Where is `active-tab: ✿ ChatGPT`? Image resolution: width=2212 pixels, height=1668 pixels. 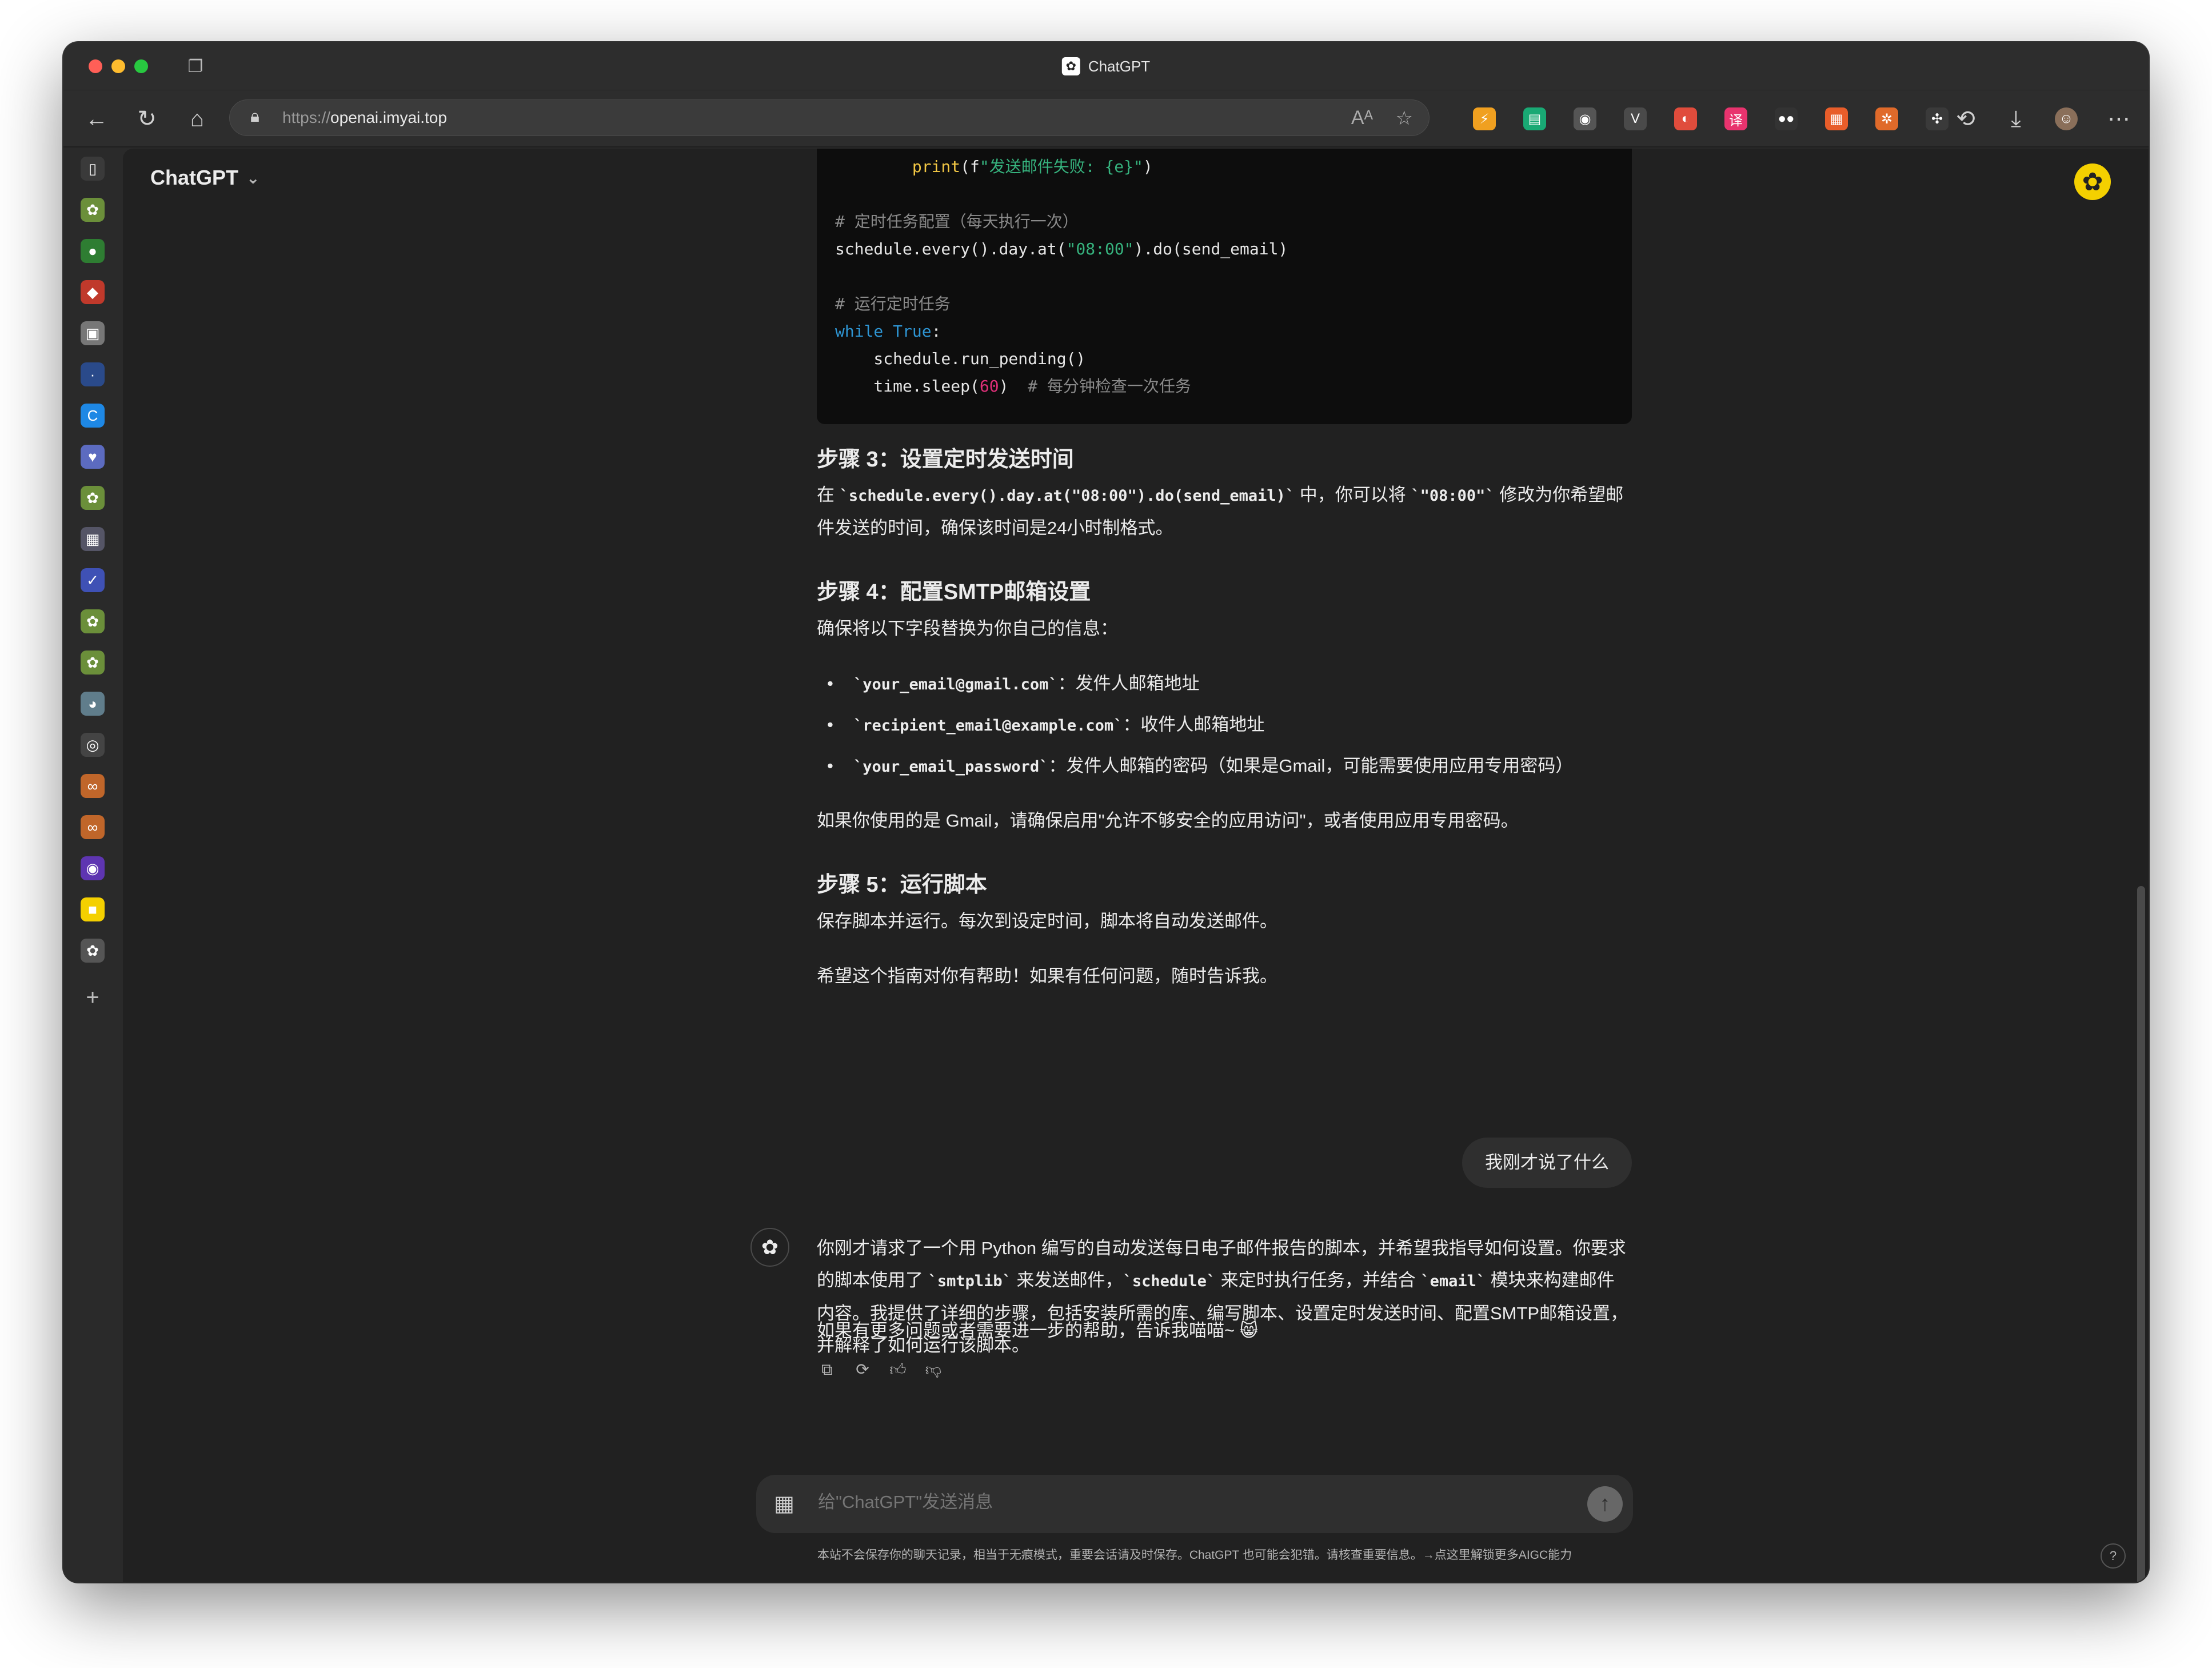 active-tab: ✿ ChatGPT is located at coordinates (1106, 66).